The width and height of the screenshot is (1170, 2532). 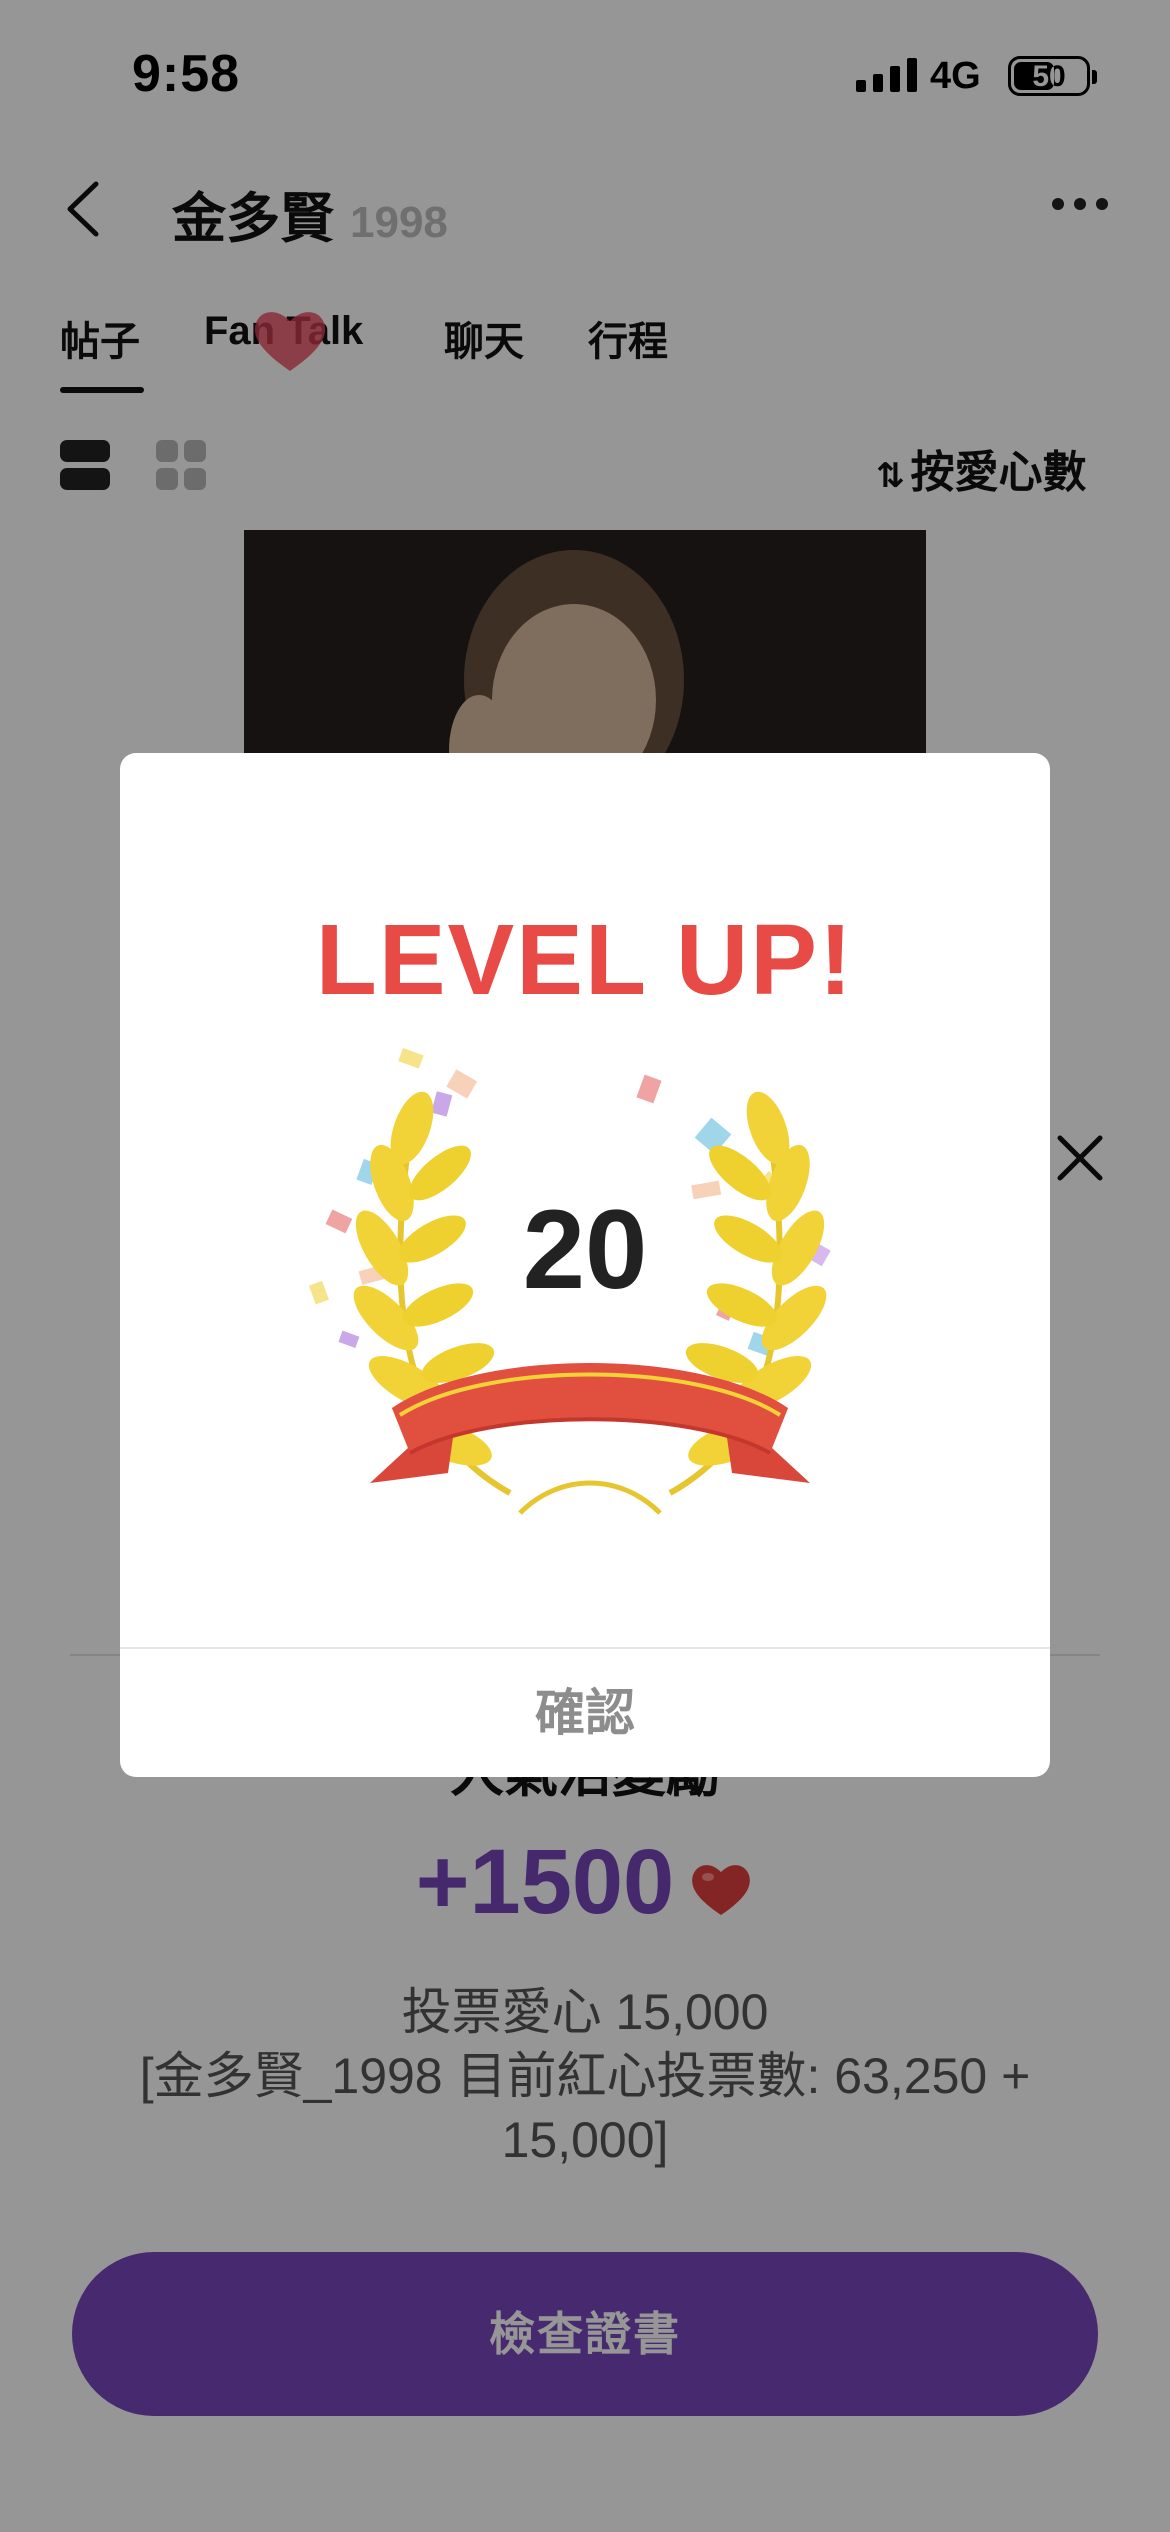 I want to click on confirm-button: 確認, so click(x=585, y=1713).